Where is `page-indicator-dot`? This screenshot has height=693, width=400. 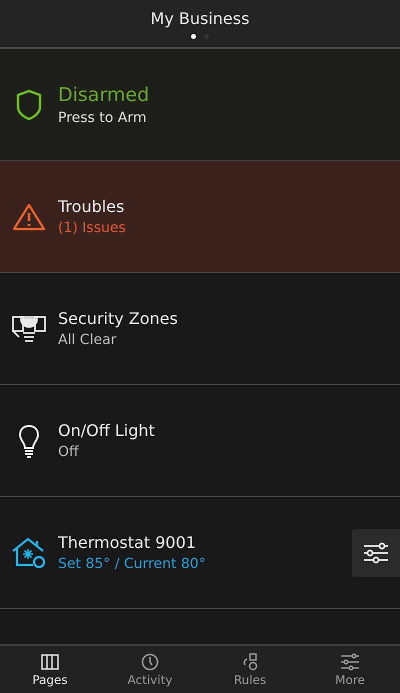 page-indicator-dot is located at coordinates (193, 36).